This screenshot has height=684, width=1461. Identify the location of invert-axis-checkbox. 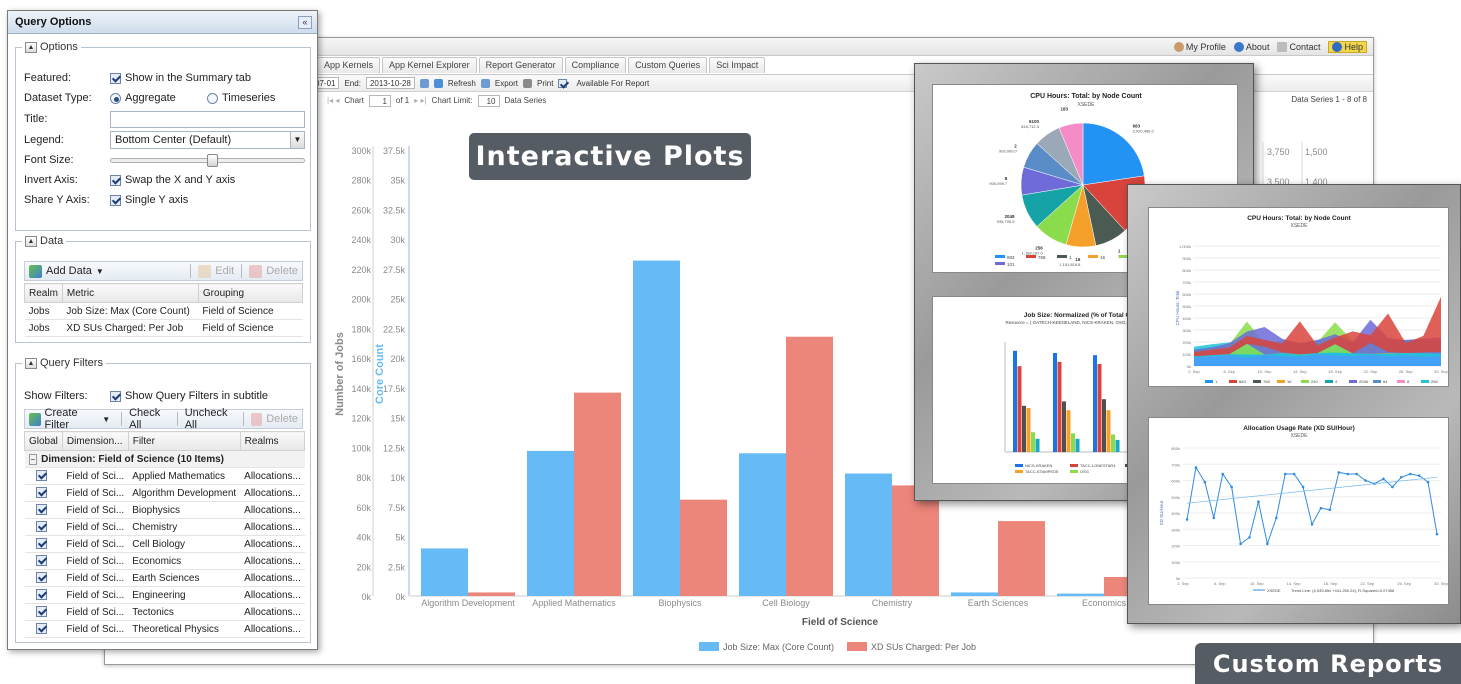
(115, 180).